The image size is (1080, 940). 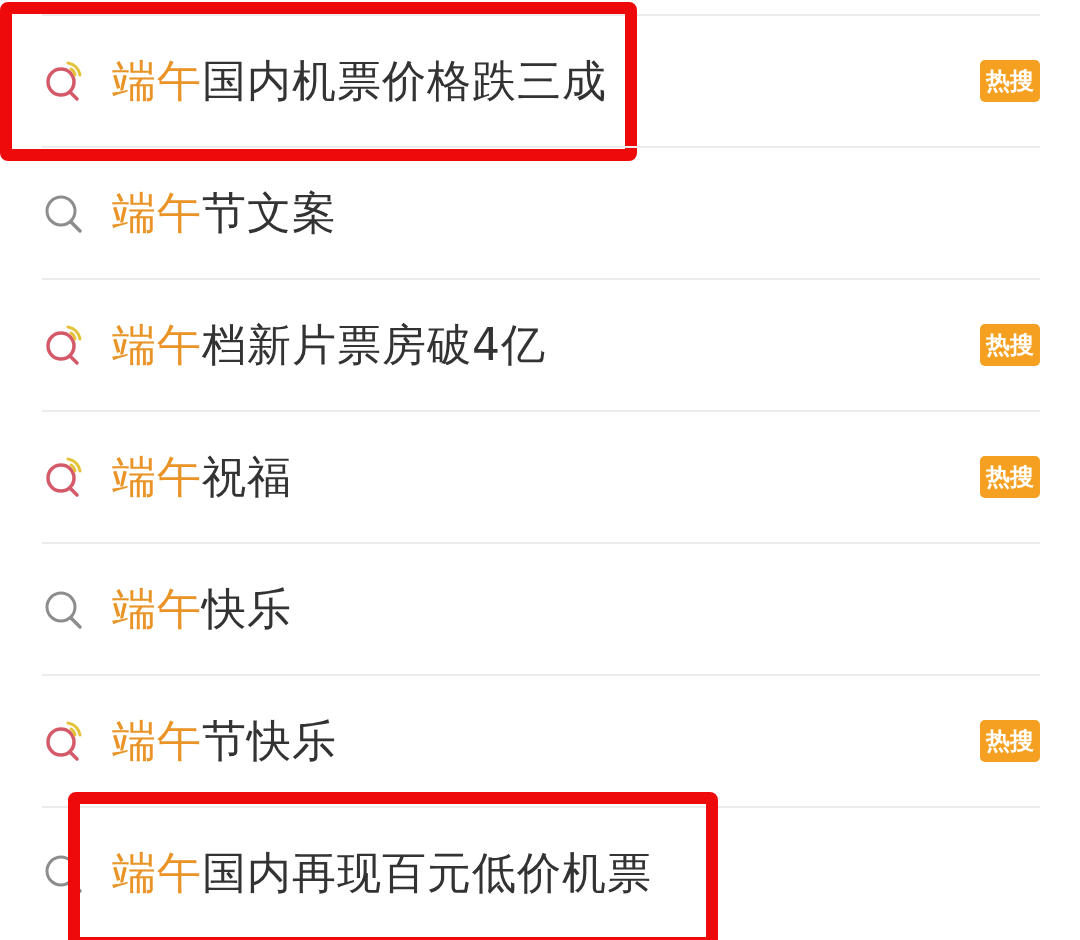 What do you see at coordinates (224, 213) in the screenshot?
I see `suggestion-text: 端午节文案` at bounding box center [224, 213].